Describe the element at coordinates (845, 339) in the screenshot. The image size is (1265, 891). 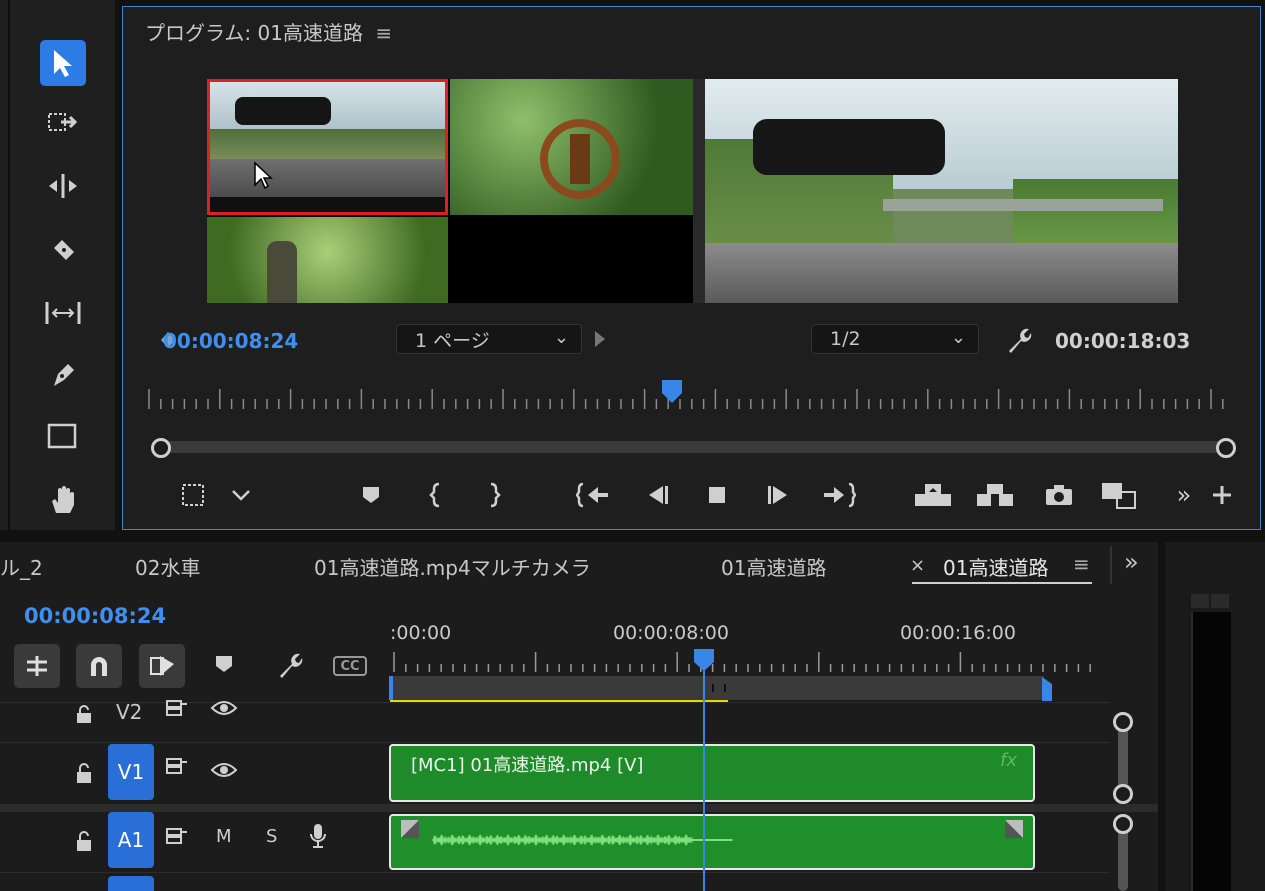
I see `resolution-dropdown-value: 1/2` at that location.